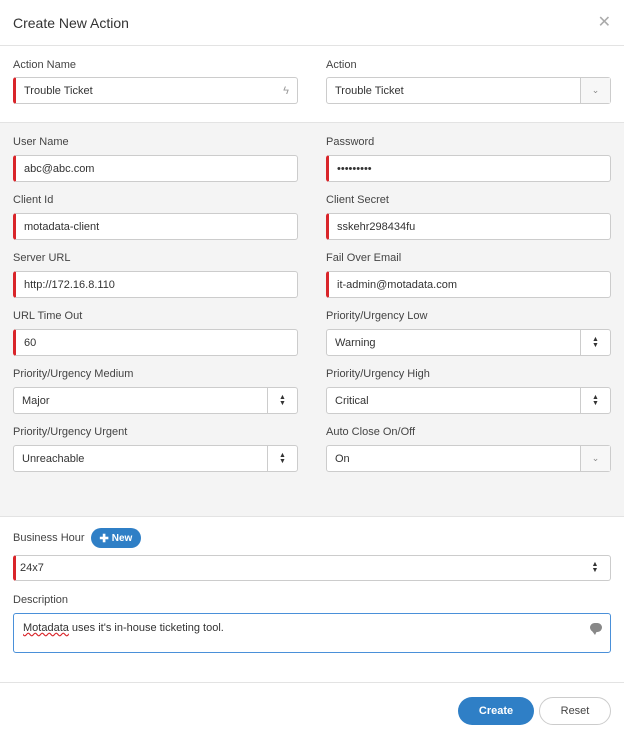 The image size is (624, 730). What do you see at coordinates (48, 316) in the screenshot?
I see `url-time-out-label: URL Time Out` at bounding box center [48, 316].